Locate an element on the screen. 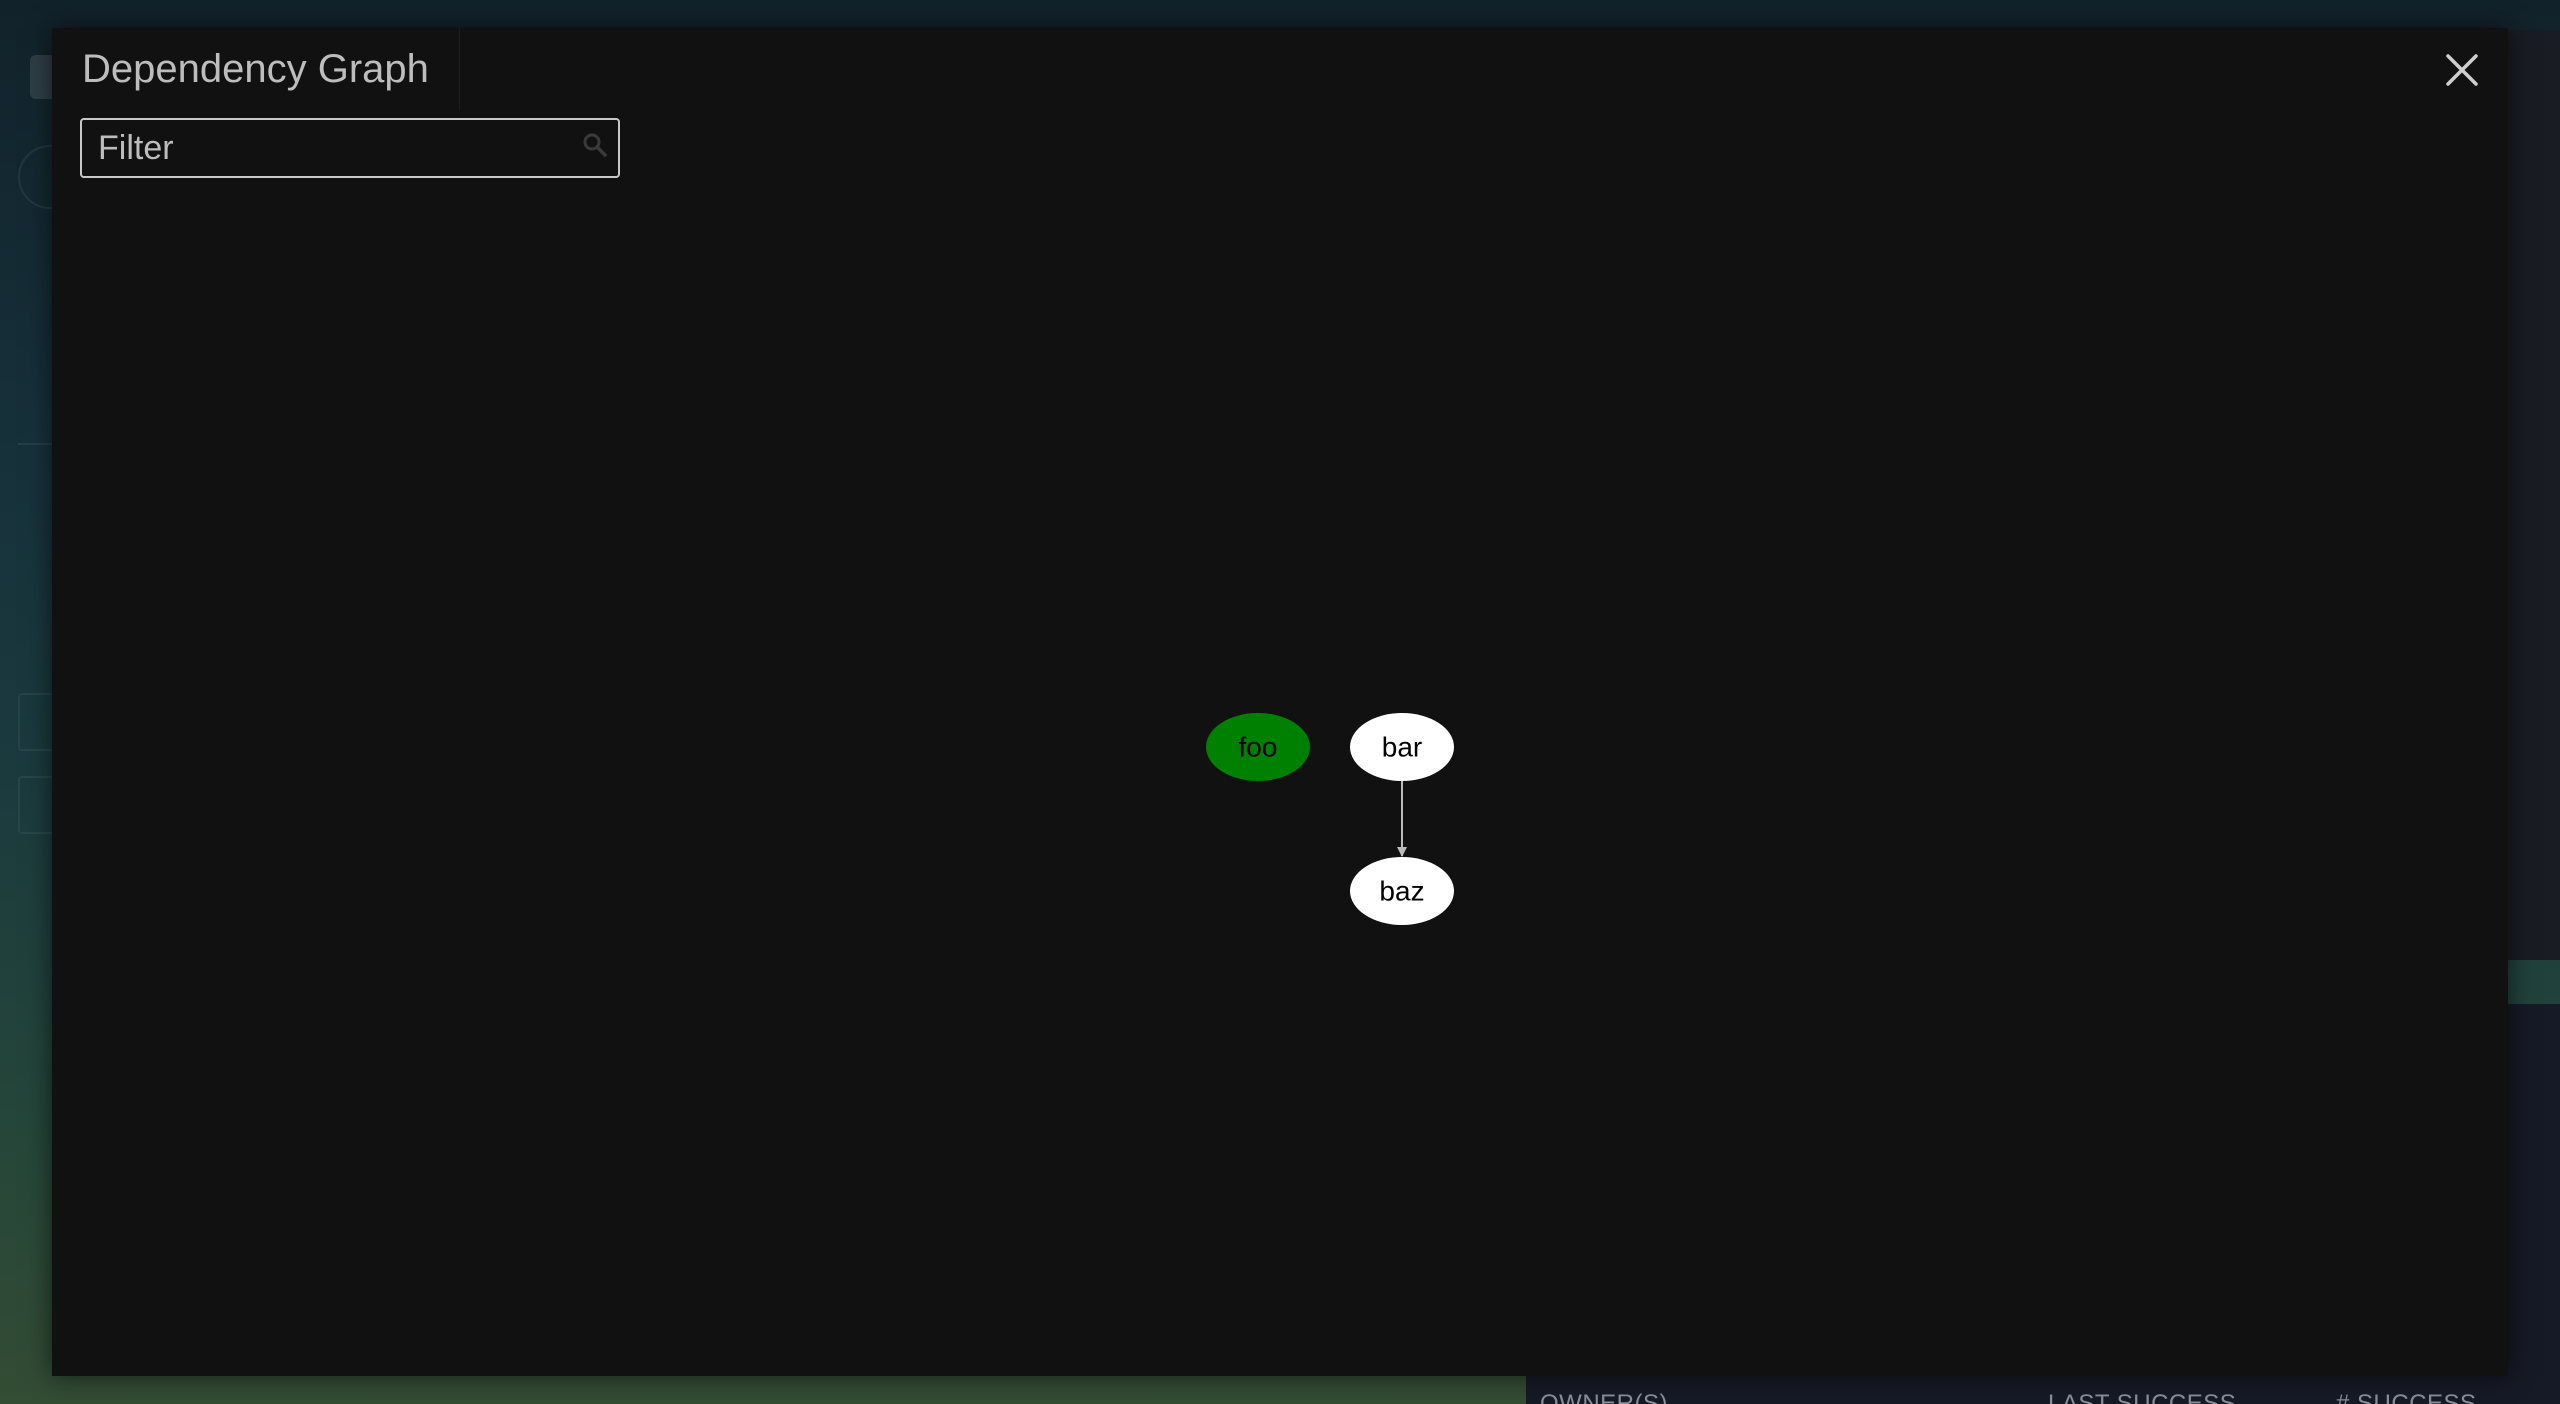 The image size is (2560, 1404). graph-node-label: baz is located at coordinates (1401, 891).